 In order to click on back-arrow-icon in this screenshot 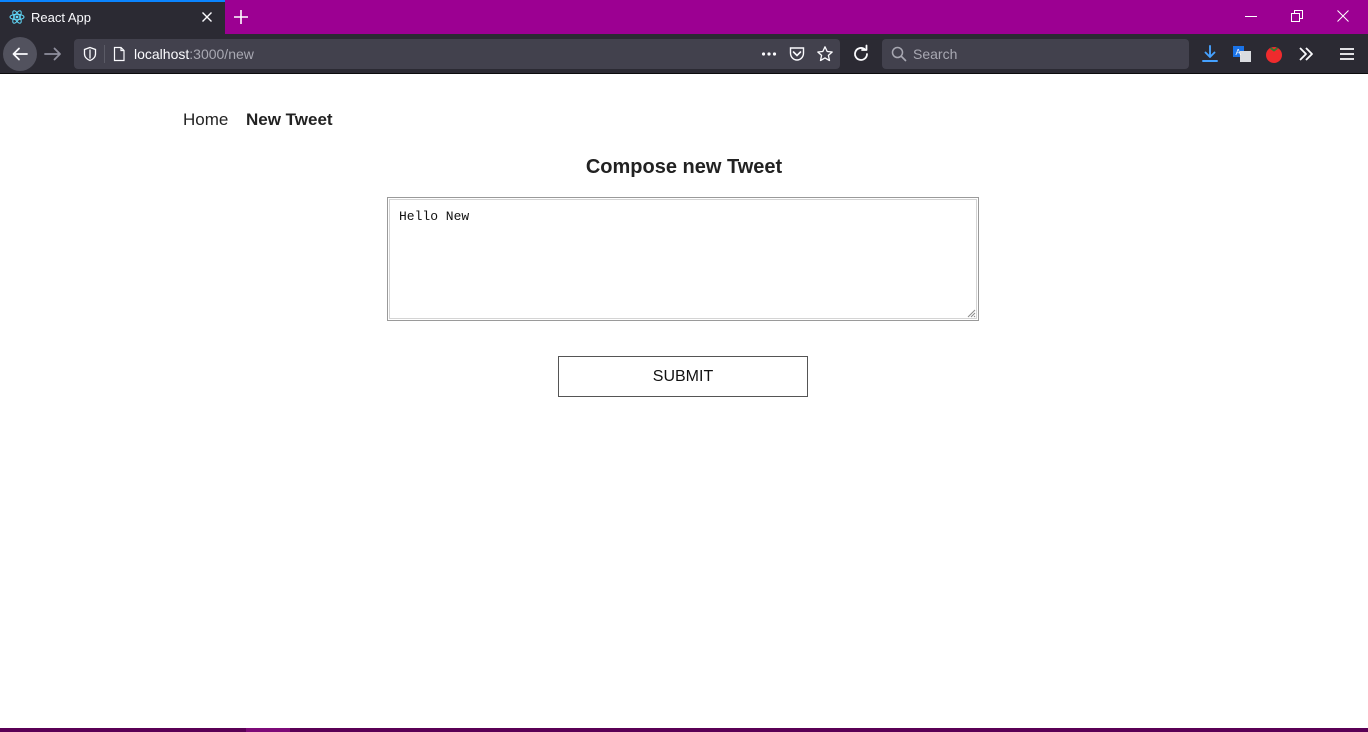, I will do `click(20, 54)`.